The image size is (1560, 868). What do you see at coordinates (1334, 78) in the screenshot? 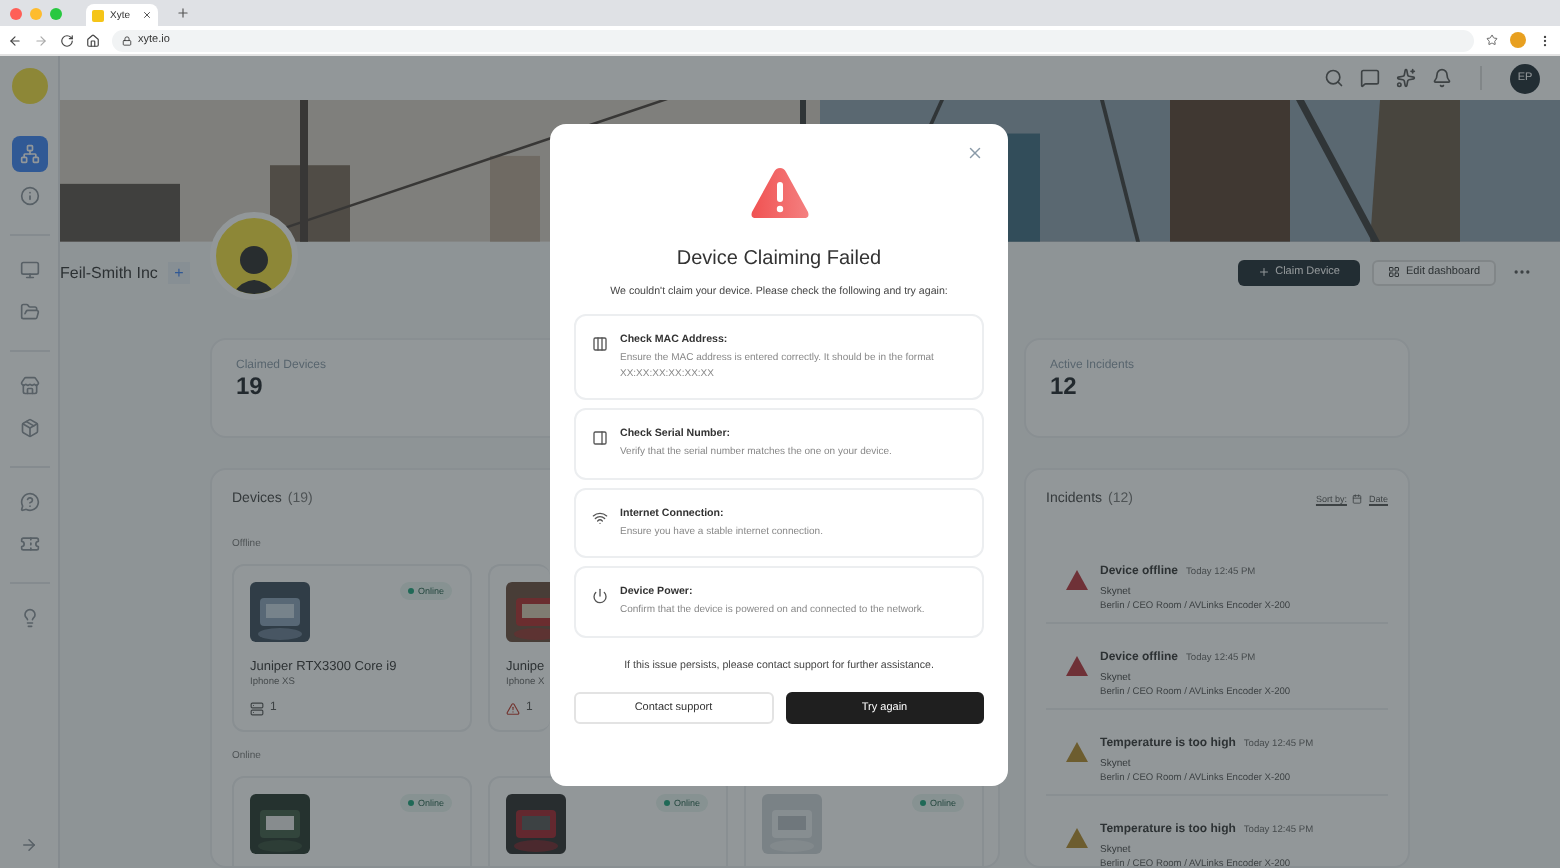
I see `search-icon` at bounding box center [1334, 78].